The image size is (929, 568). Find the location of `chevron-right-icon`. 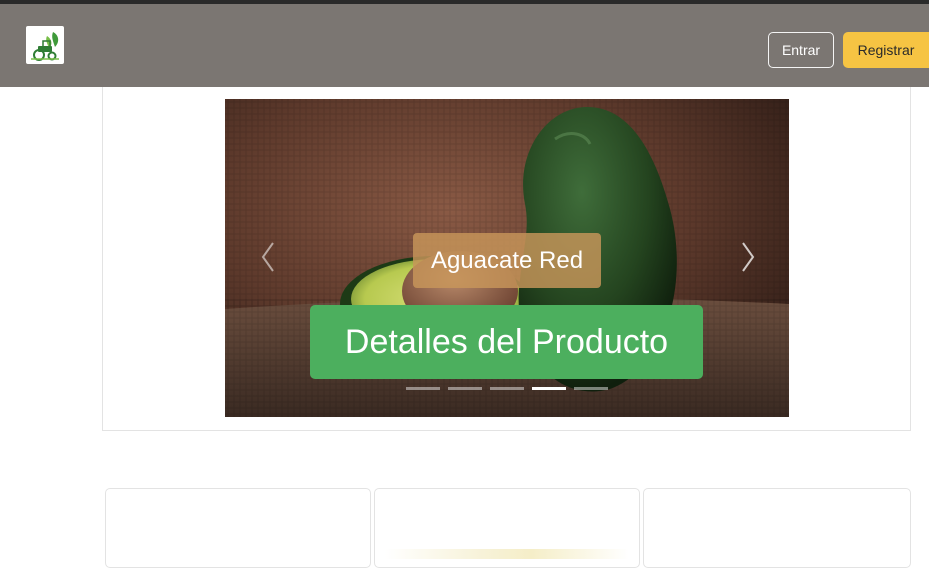

chevron-right-icon is located at coordinates (748, 257).